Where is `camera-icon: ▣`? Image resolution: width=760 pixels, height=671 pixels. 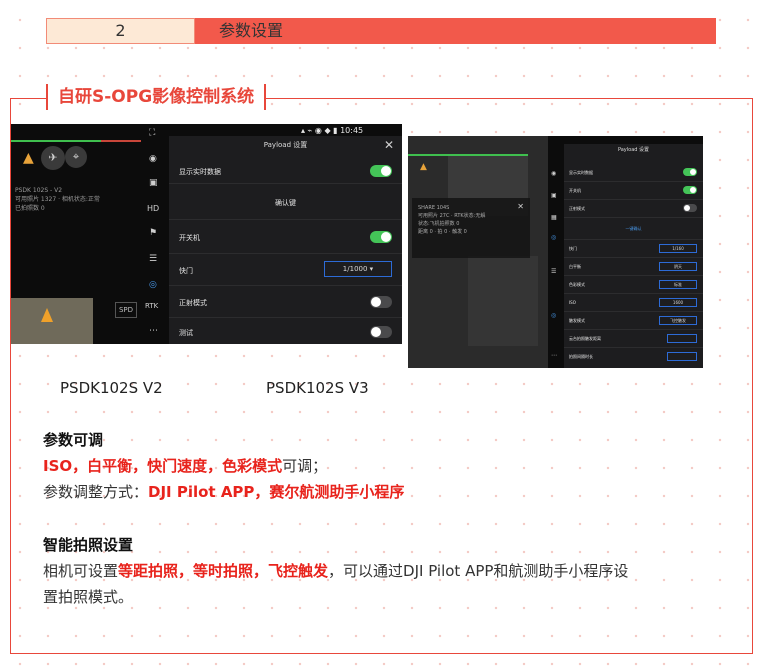
camera-icon: ▣ is located at coordinates (153, 183).